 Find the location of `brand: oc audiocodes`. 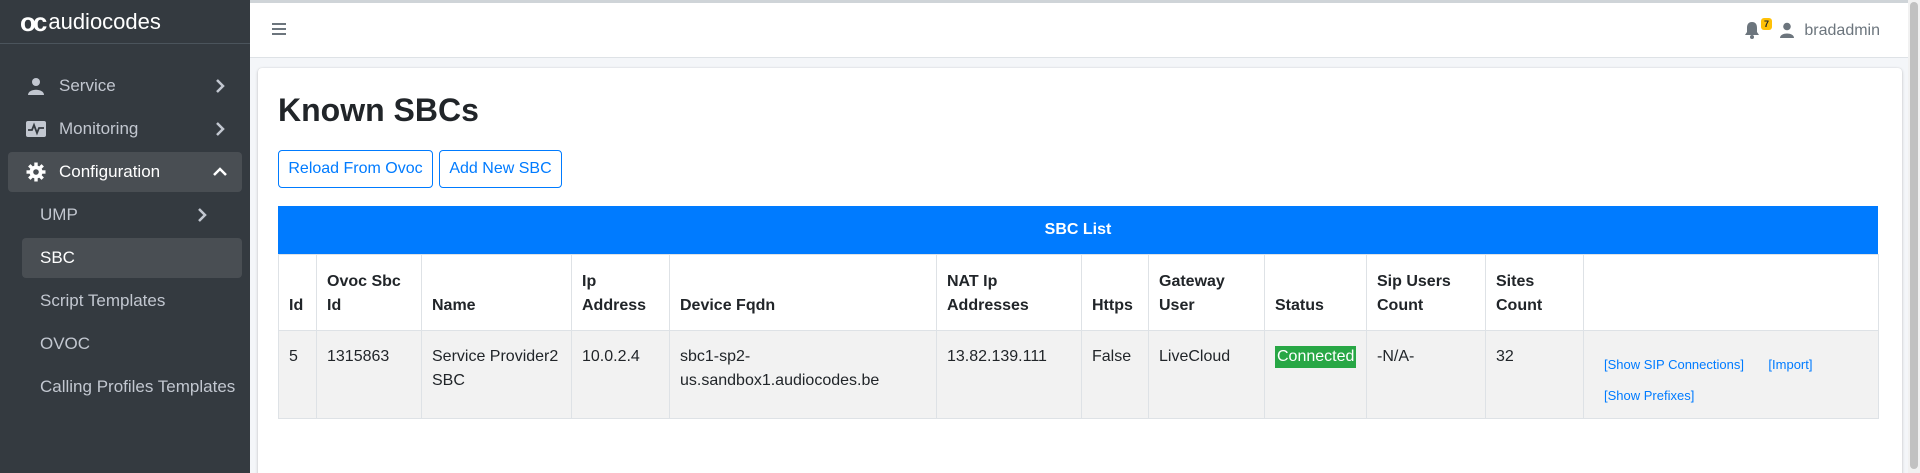

brand: oc audiocodes is located at coordinates (125, 22).